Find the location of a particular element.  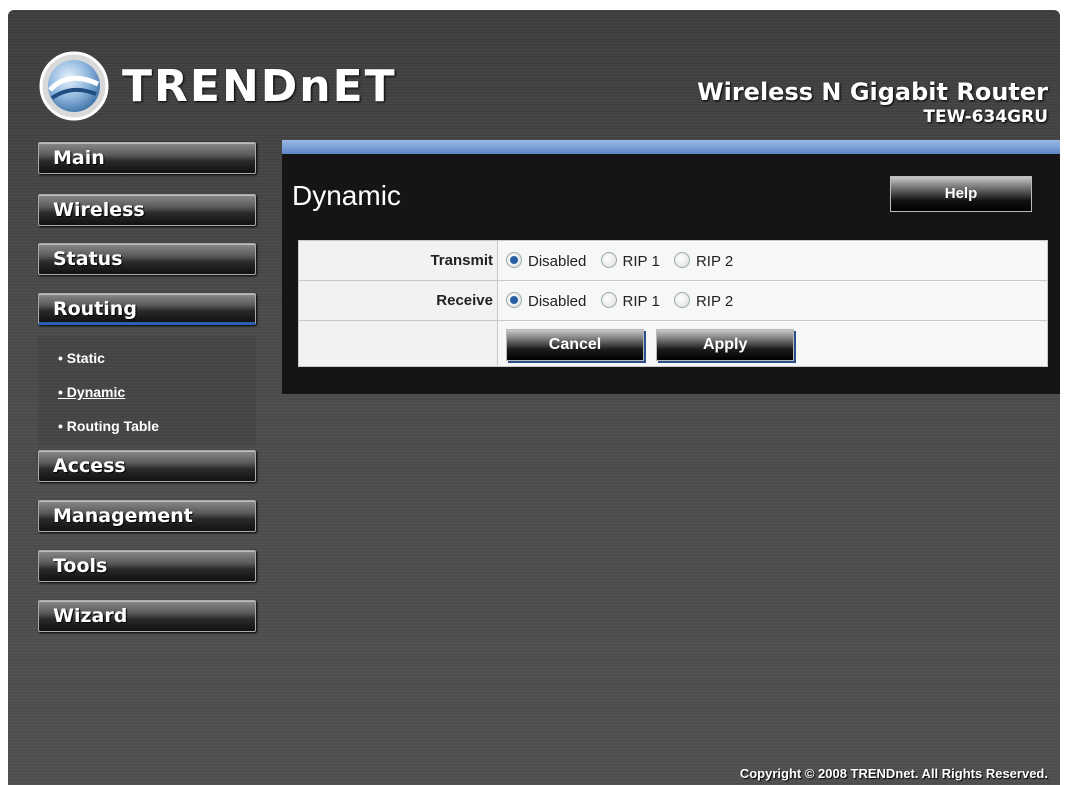

transmit-label: Transmit is located at coordinates (398, 260).